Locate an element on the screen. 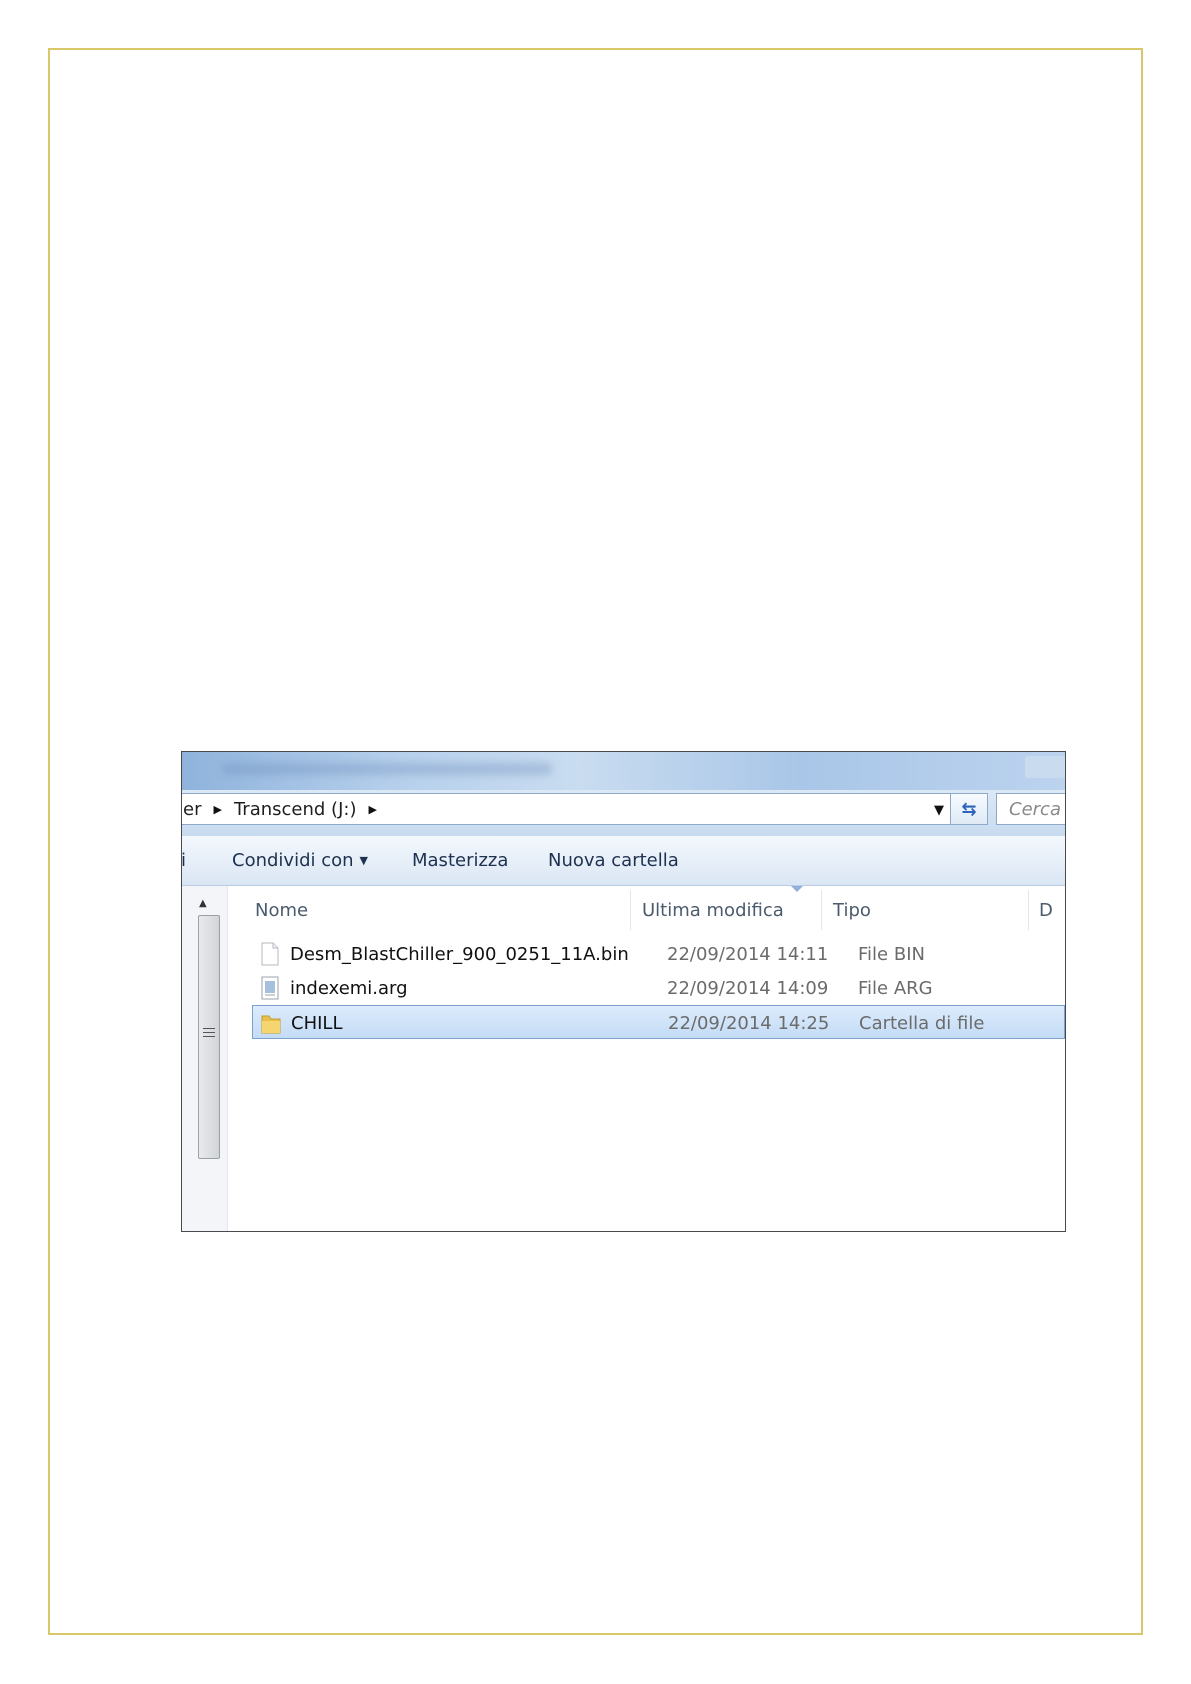  file-modified: 22/09/2014 14:09 is located at coordinates (748, 988).